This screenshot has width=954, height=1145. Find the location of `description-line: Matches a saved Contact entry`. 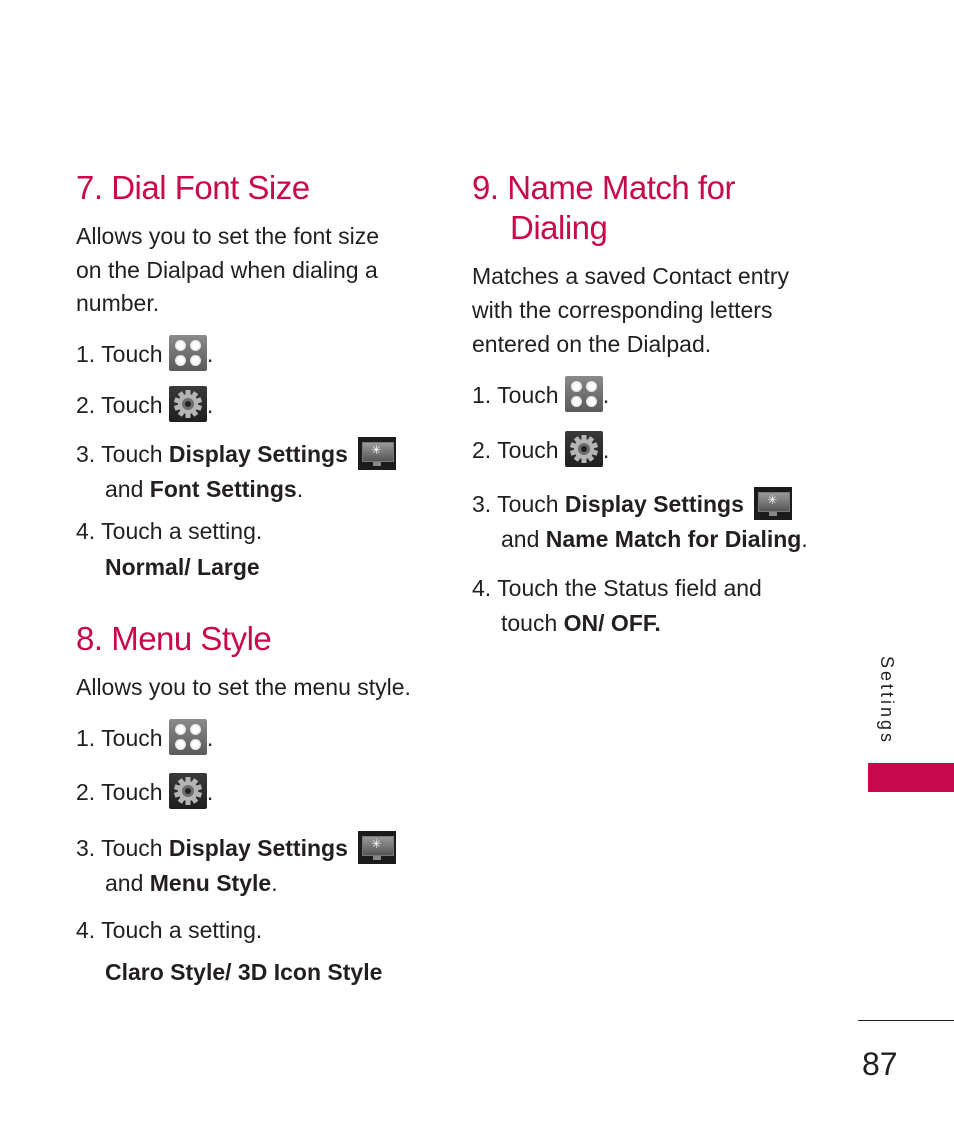

description-line: Matches a saved Contact entry is located at coordinates (631, 276).